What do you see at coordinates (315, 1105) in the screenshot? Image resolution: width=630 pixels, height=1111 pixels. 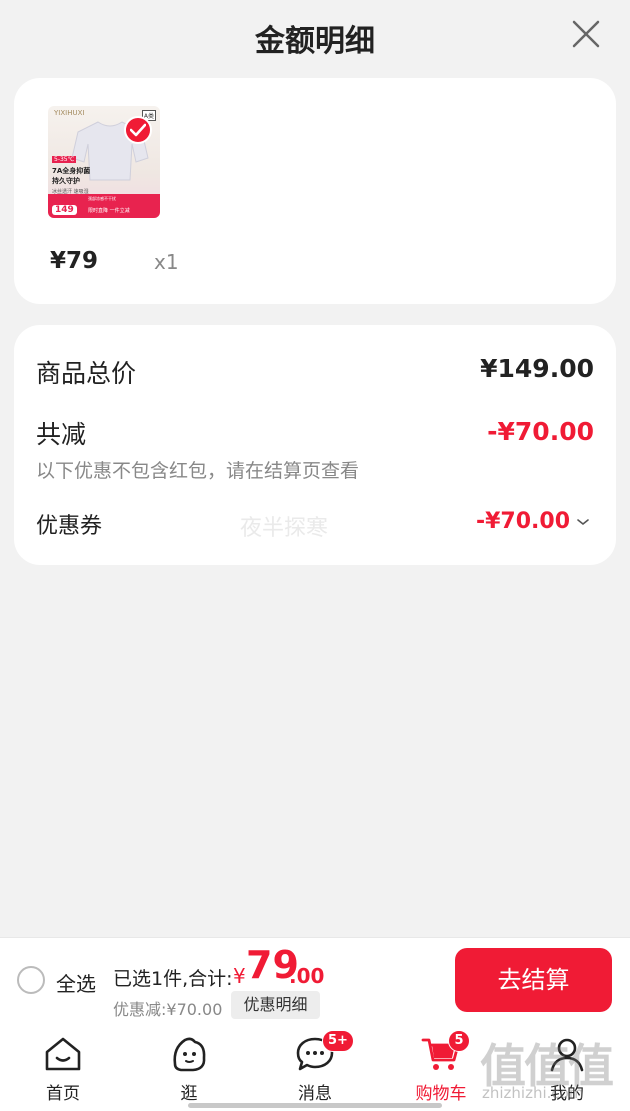 I see `home-indicator` at bounding box center [315, 1105].